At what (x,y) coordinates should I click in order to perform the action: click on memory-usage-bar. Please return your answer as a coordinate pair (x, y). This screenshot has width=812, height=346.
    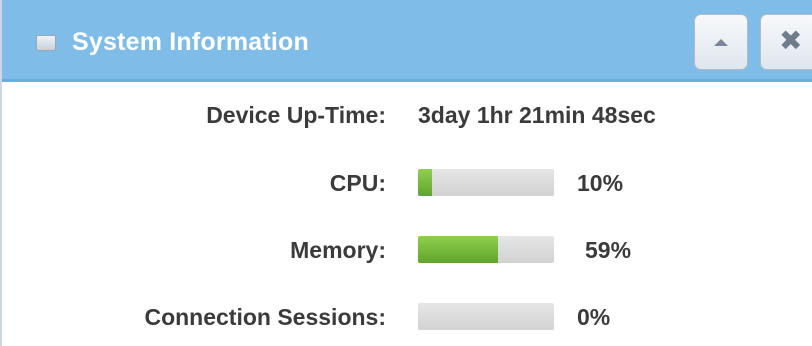
    Looking at the image, I should click on (486, 249).